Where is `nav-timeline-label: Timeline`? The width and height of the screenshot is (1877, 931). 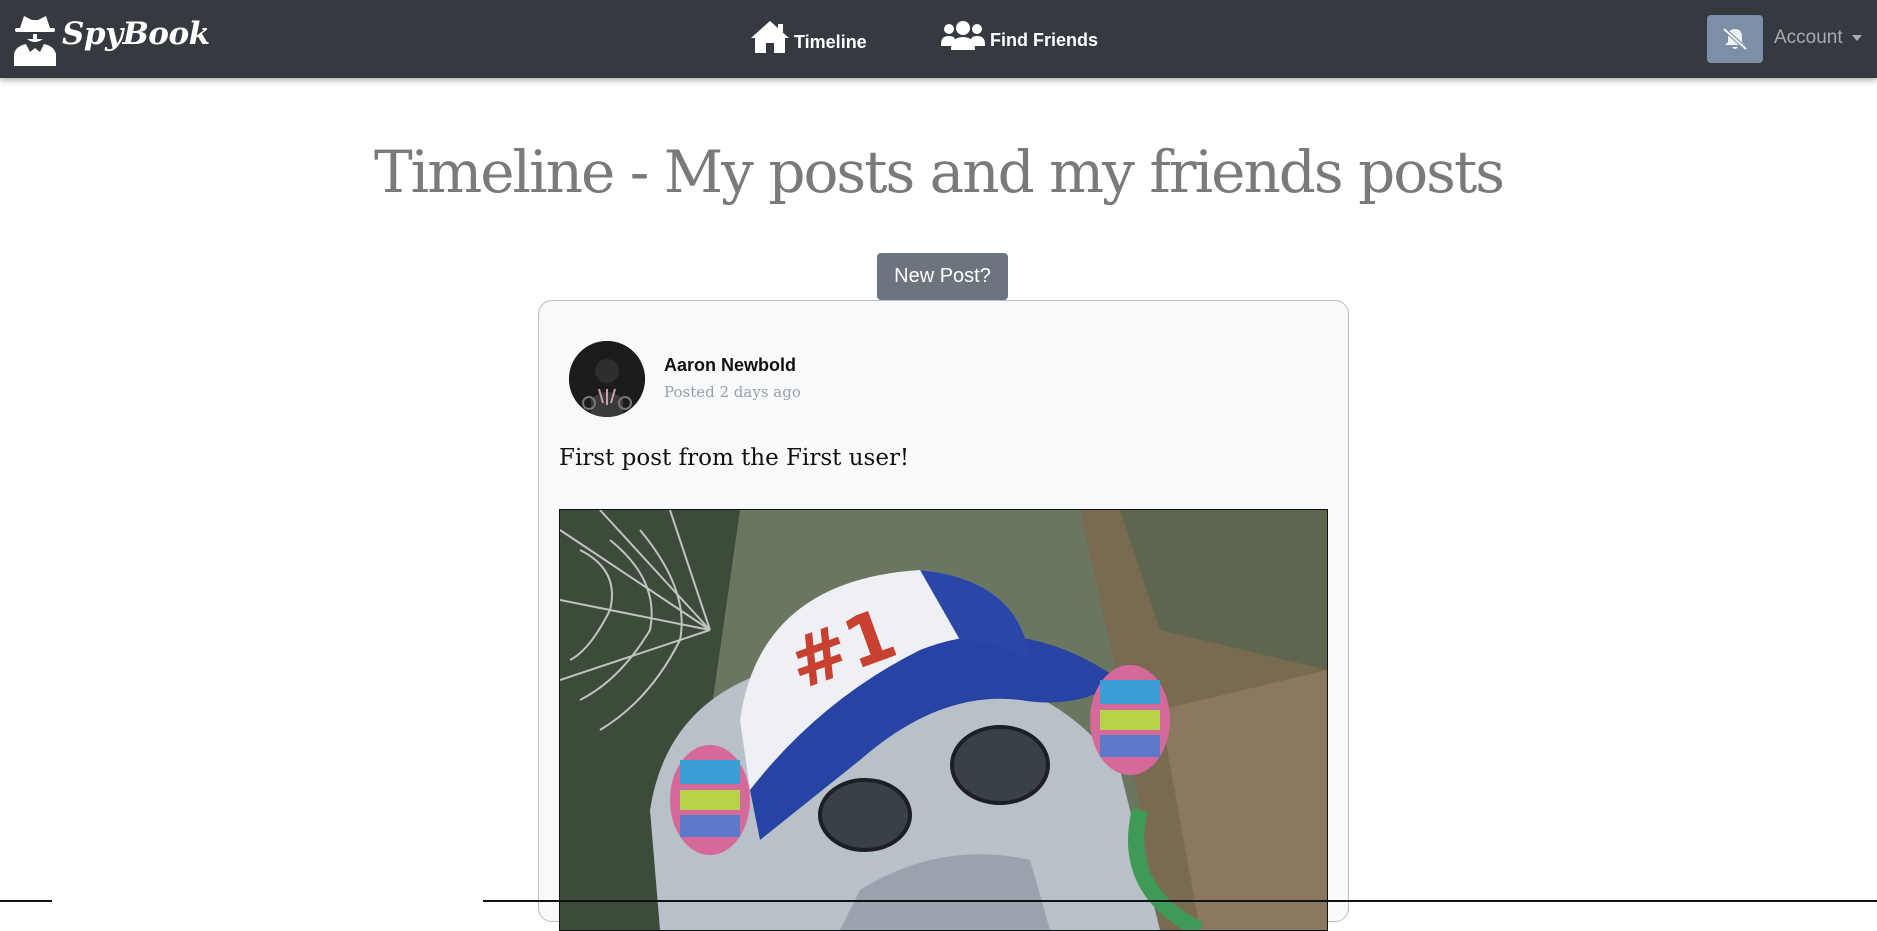 nav-timeline-label: Timeline is located at coordinates (830, 42).